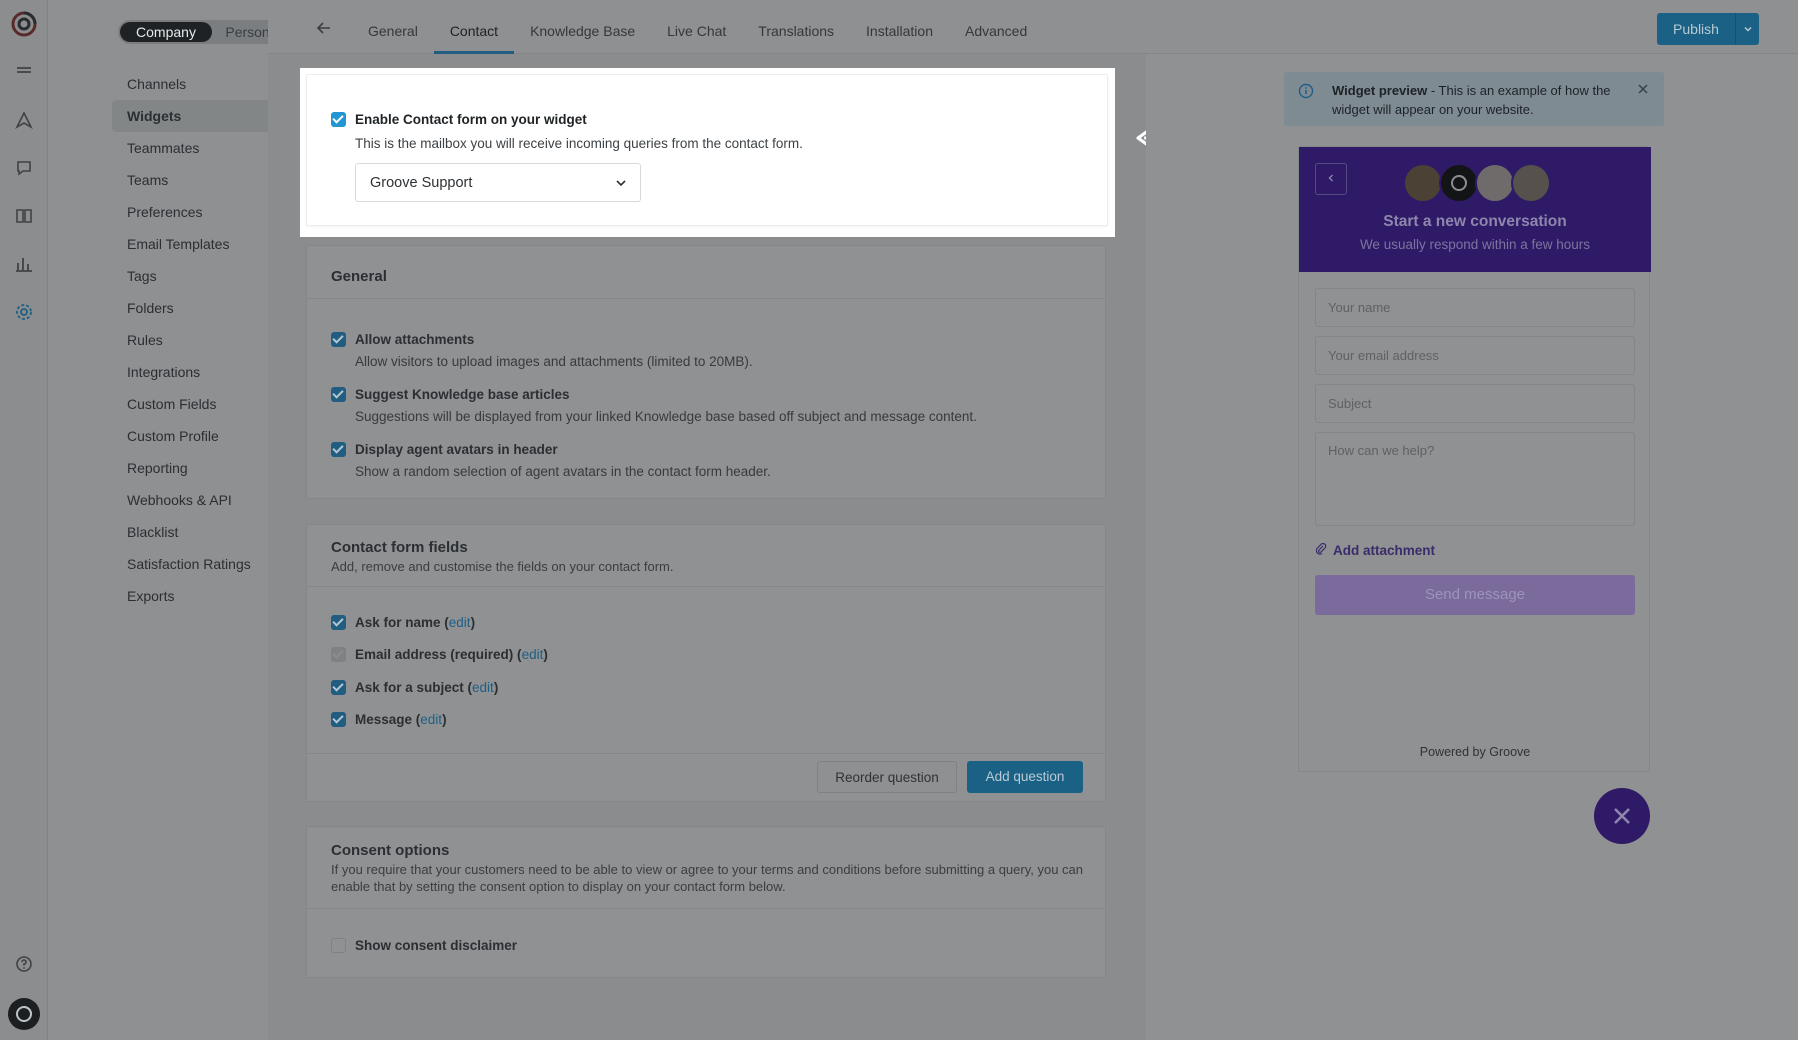 This screenshot has height=1040, width=1798. Describe the element at coordinates (1306, 91) in the screenshot. I see `info-icon` at that location.